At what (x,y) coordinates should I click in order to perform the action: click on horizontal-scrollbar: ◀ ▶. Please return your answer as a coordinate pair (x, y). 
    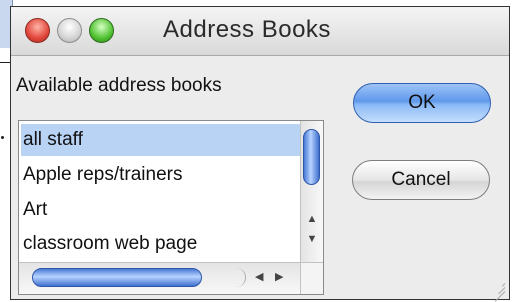
    Looking at the image, I should click on (161, 278).